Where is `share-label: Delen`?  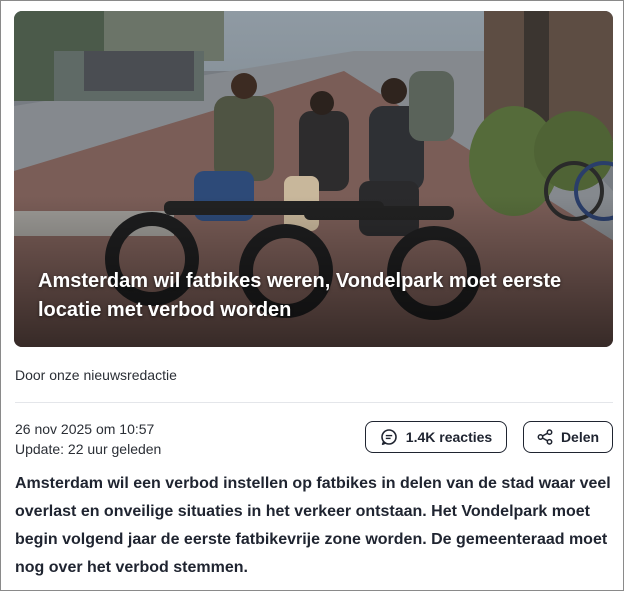 share-label: Delen is located at coordinates (580, 437).